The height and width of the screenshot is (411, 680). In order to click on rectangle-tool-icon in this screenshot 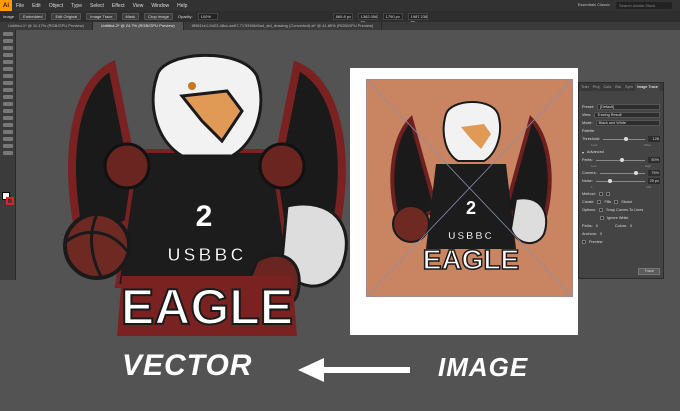, I will do `click(8, 83)`.